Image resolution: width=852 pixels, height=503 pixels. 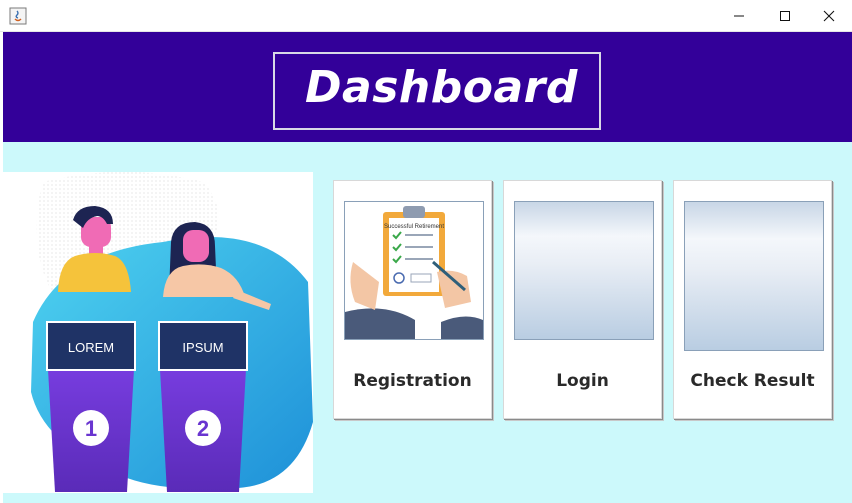 I want to click on close-icon, so click(x=829, y=16).